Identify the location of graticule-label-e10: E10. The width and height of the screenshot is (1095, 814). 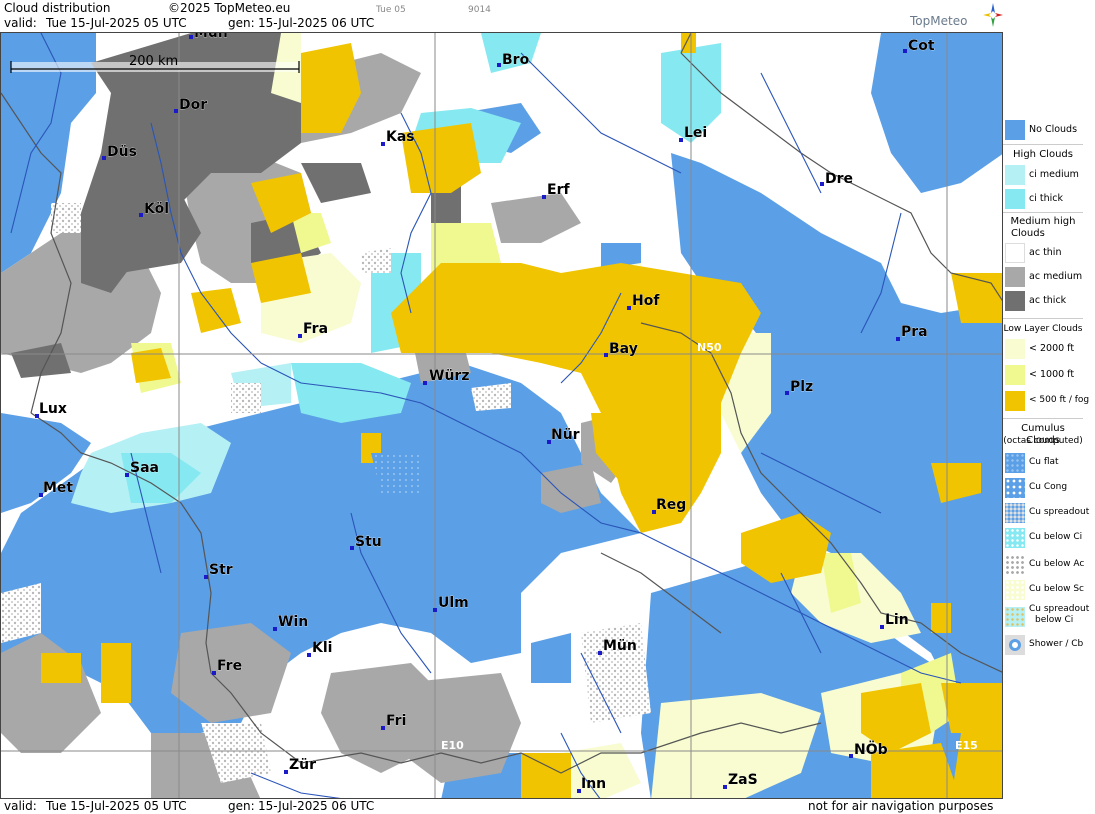
(452, 745).